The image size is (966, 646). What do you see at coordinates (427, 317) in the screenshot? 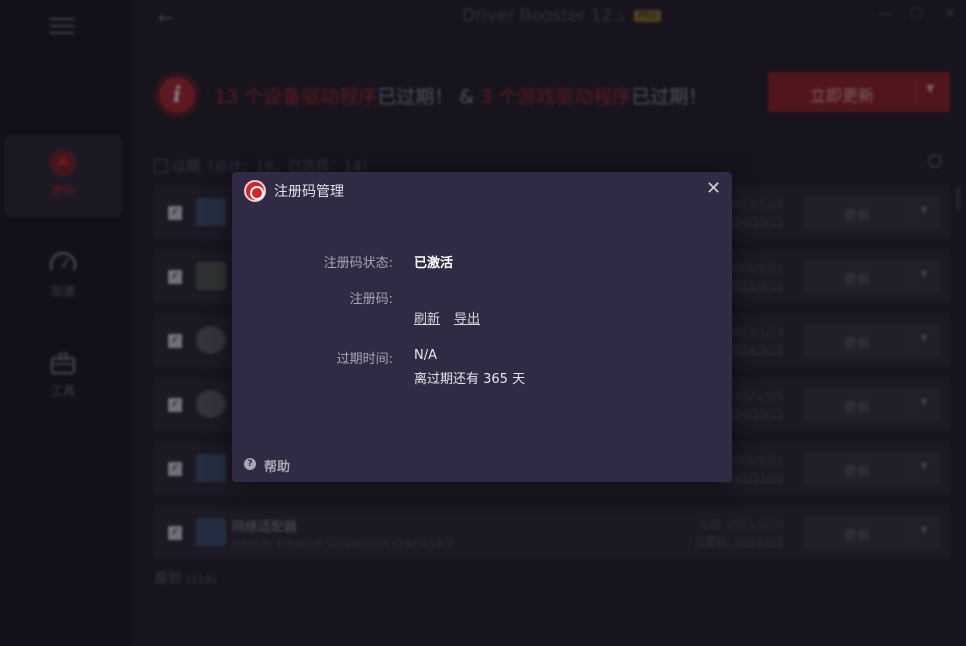
I see `refresh-link: 刷新` at bounding box center [427, 317].